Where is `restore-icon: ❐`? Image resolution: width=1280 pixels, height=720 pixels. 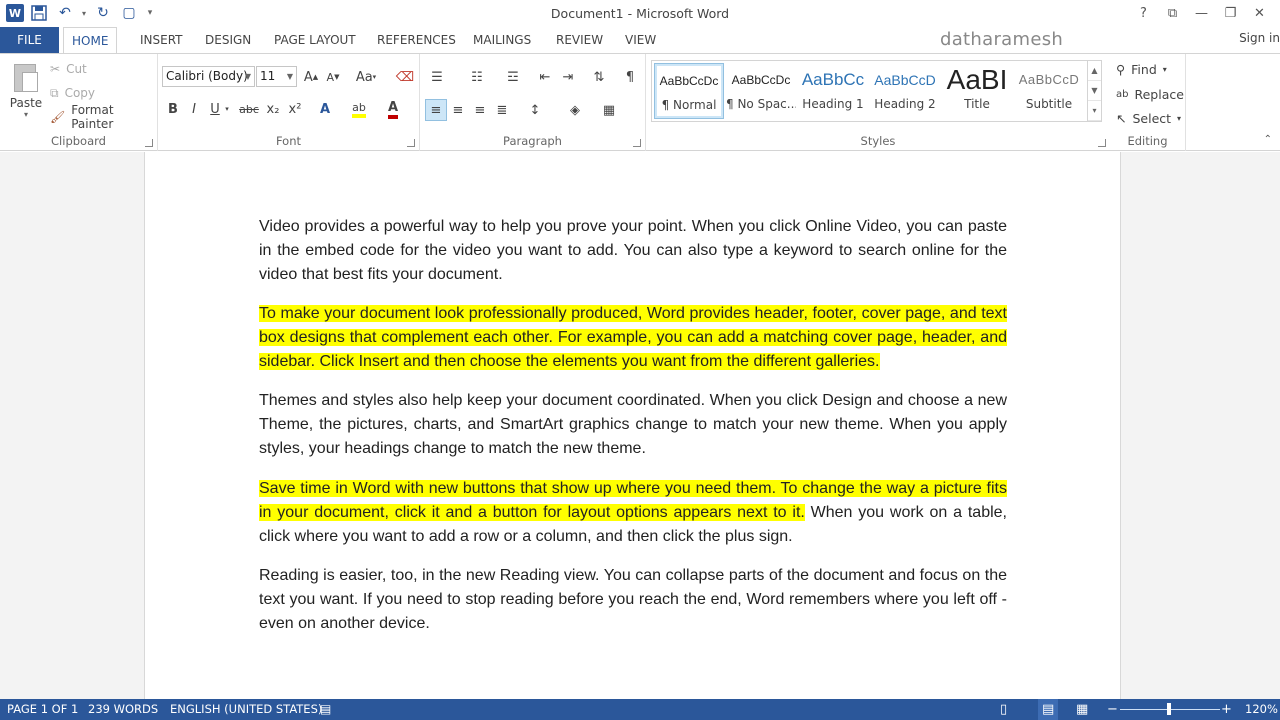
restore-icon: ❐ is located at coordinates (1230, 13).